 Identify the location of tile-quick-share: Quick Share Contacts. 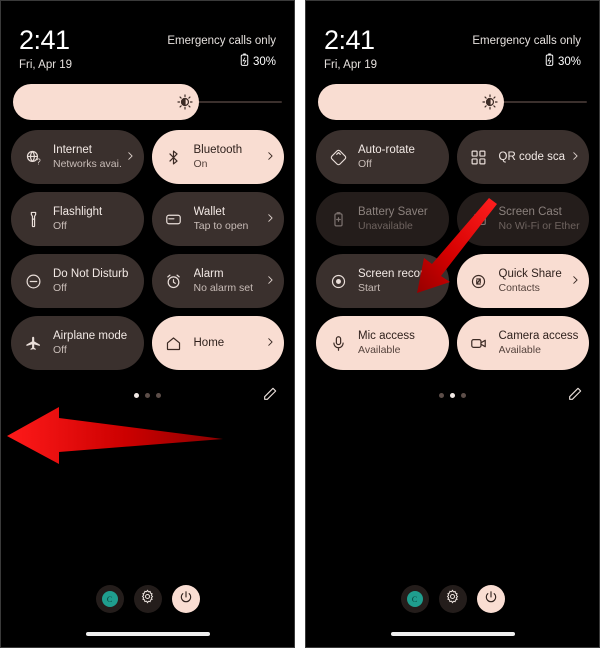
(522, 281).